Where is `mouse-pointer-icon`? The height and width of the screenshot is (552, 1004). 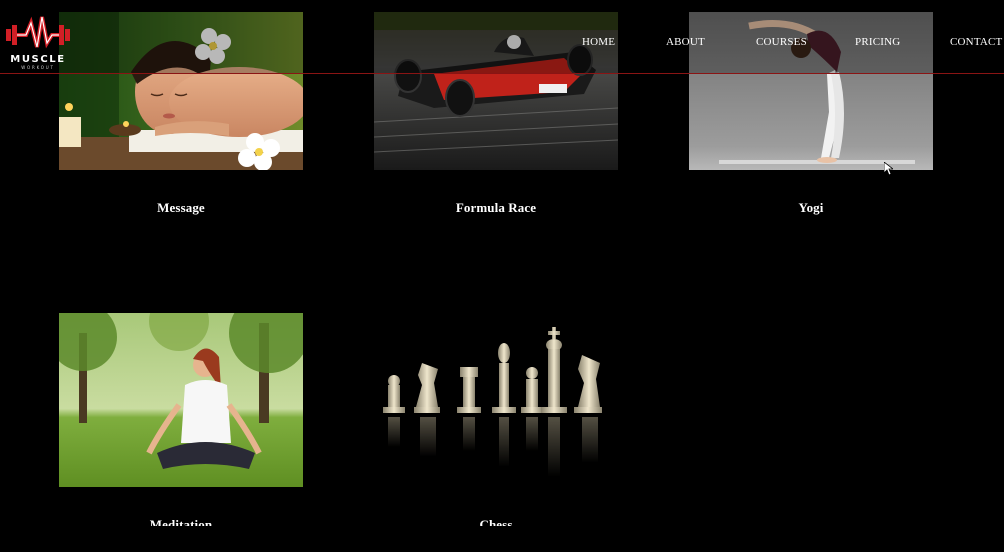 mouse-pointer-icon is located at coordinates (888, 169).